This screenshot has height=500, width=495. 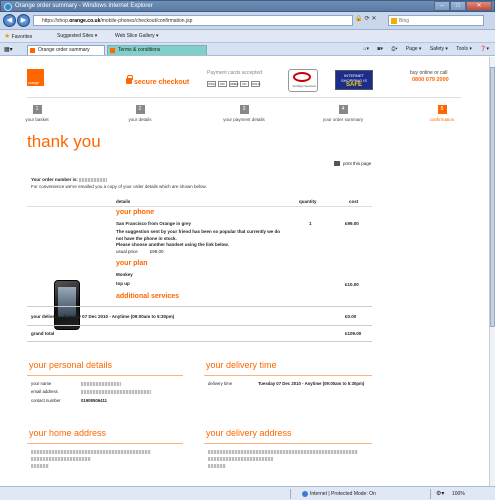 I want to click on page-title: thank you, so click(x=64, y=141).